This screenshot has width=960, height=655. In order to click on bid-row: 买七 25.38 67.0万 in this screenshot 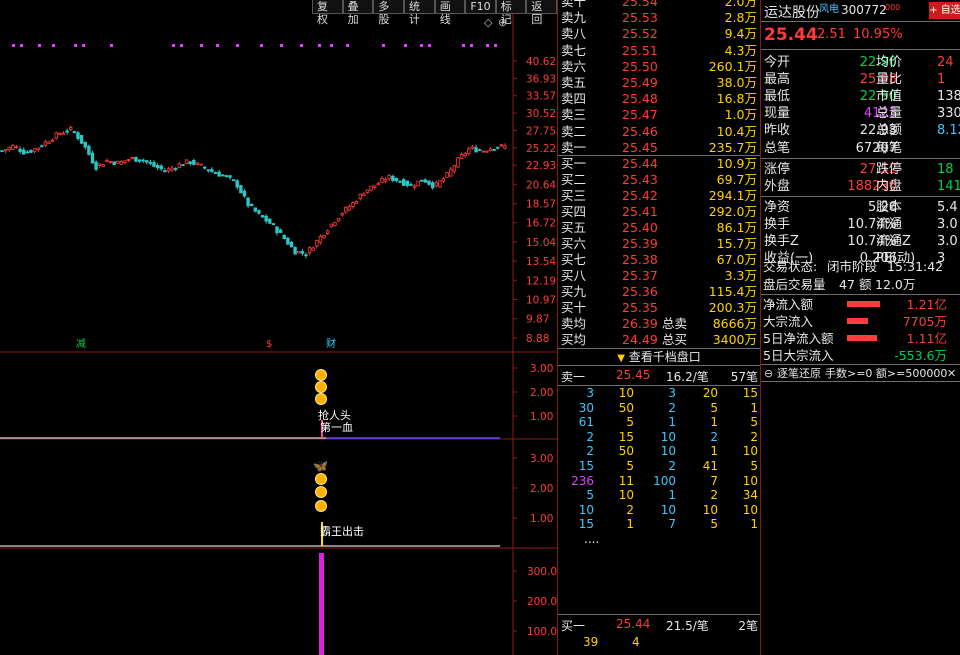, I will do `click(658, 260)`.